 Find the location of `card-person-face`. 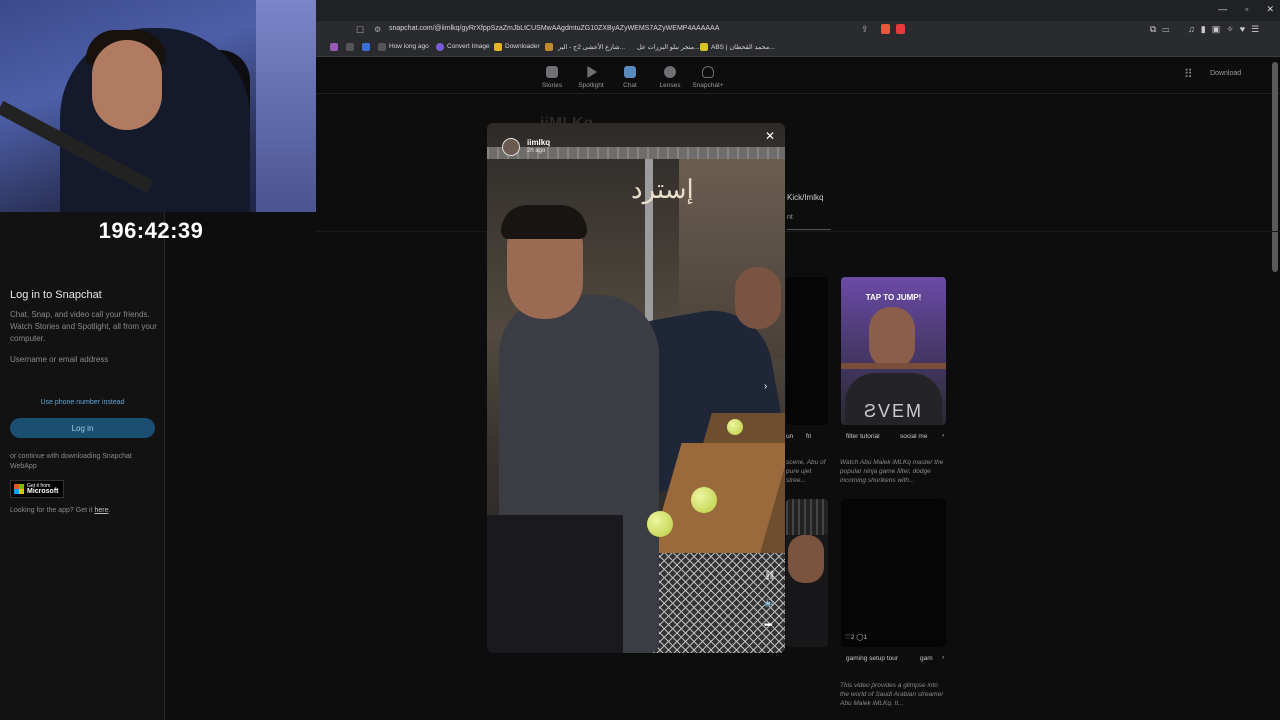

card-person-face is located at coordinates (806, 559).